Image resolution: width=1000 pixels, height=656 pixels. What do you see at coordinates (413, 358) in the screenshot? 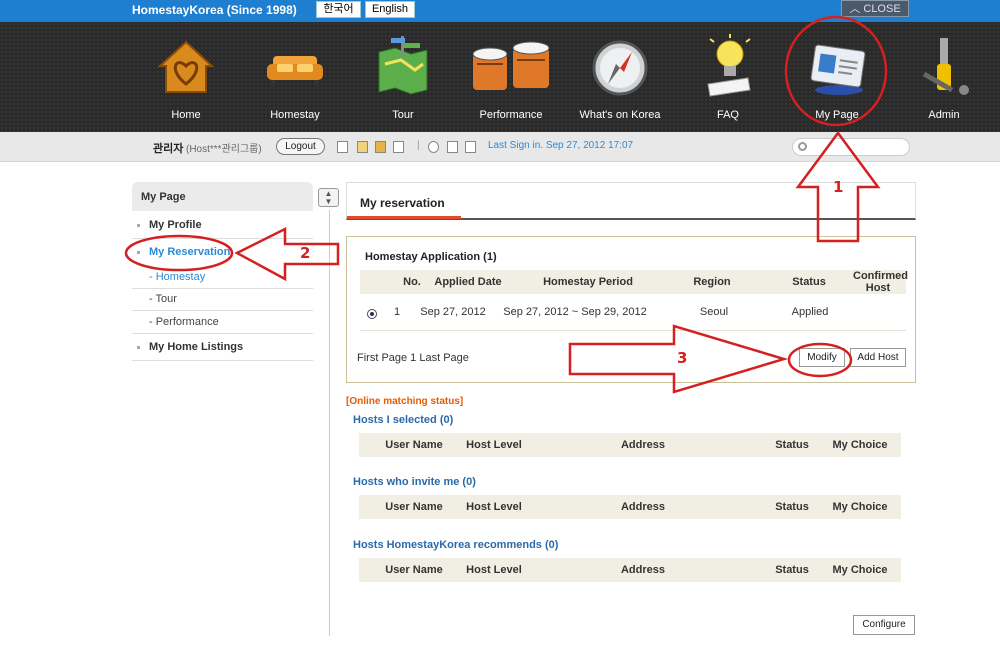
I see `pagination: First Page 1 Last Page` at bounding box center [413, 358].